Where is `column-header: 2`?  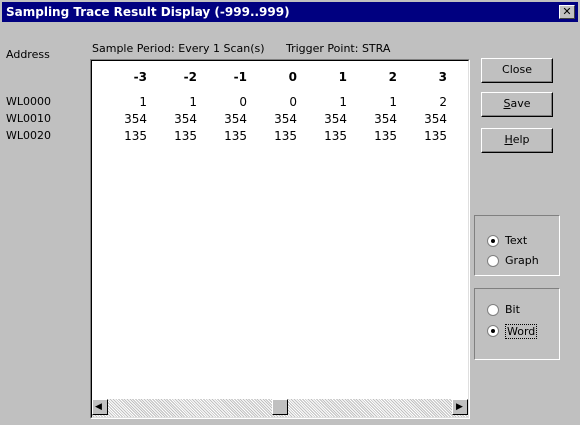 column-header: 2 is located at coordinates (392, 77).